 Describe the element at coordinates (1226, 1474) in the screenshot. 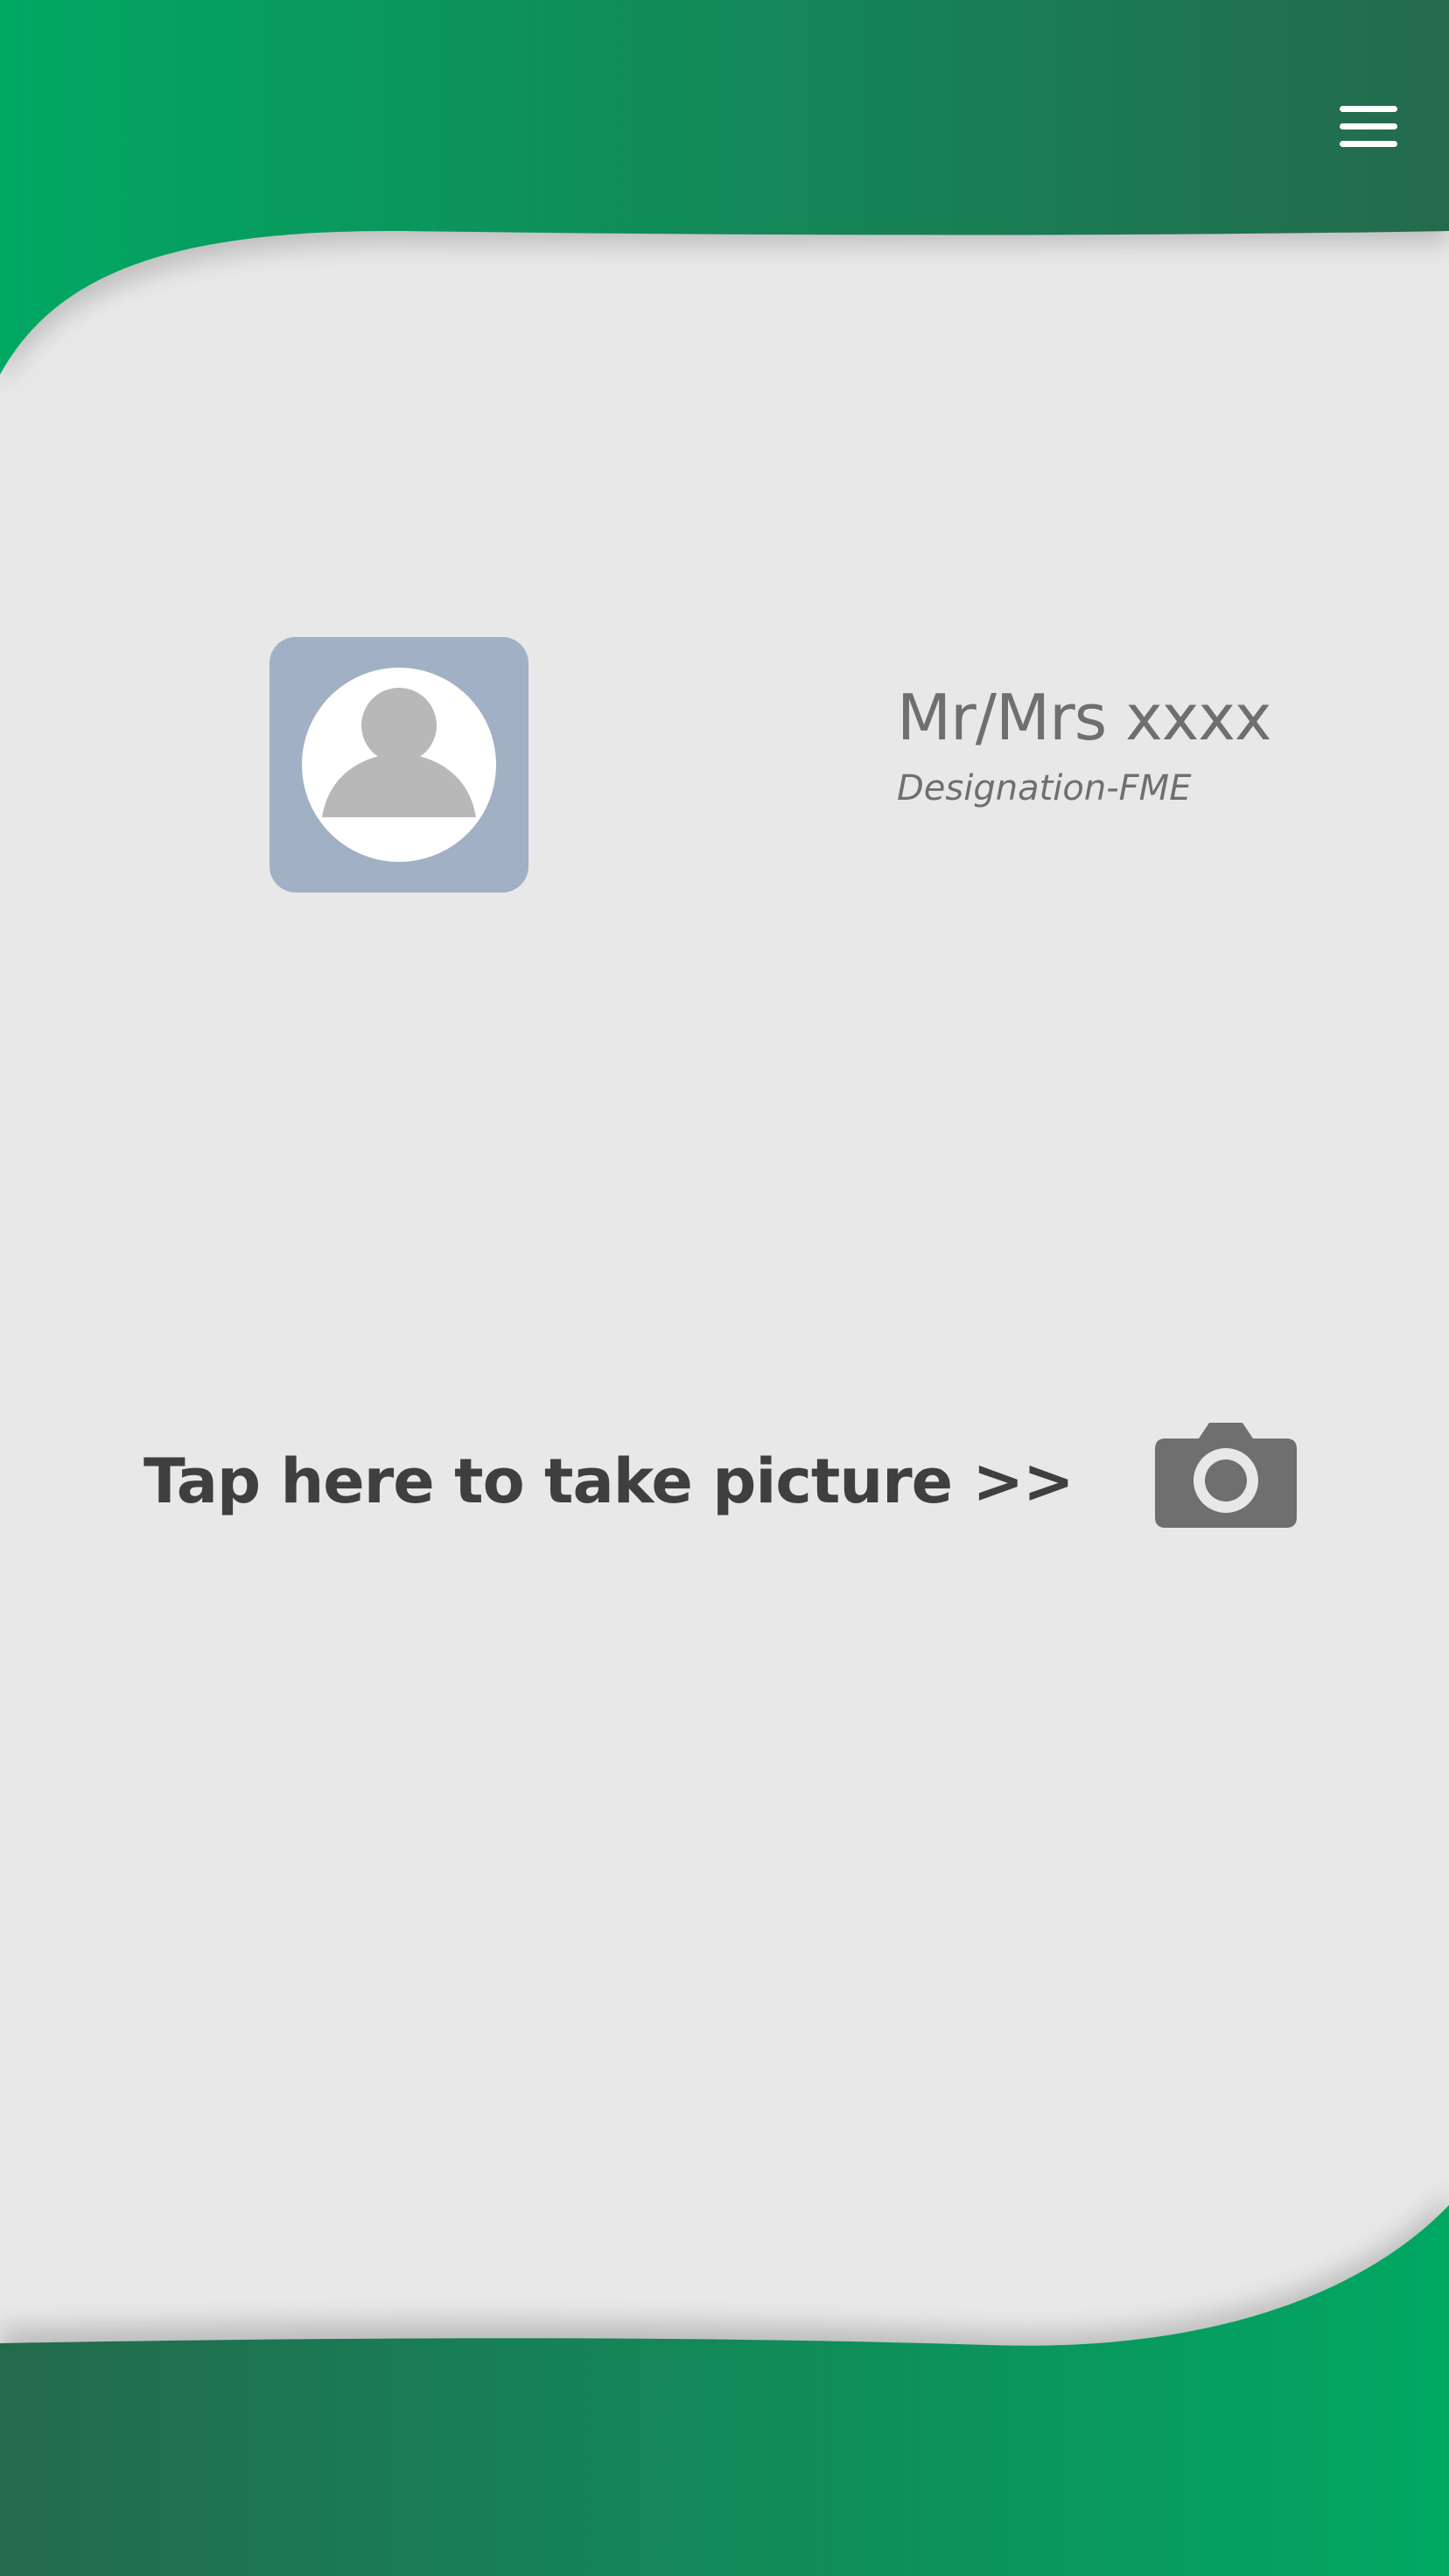

I see `camera-icon` at that location.